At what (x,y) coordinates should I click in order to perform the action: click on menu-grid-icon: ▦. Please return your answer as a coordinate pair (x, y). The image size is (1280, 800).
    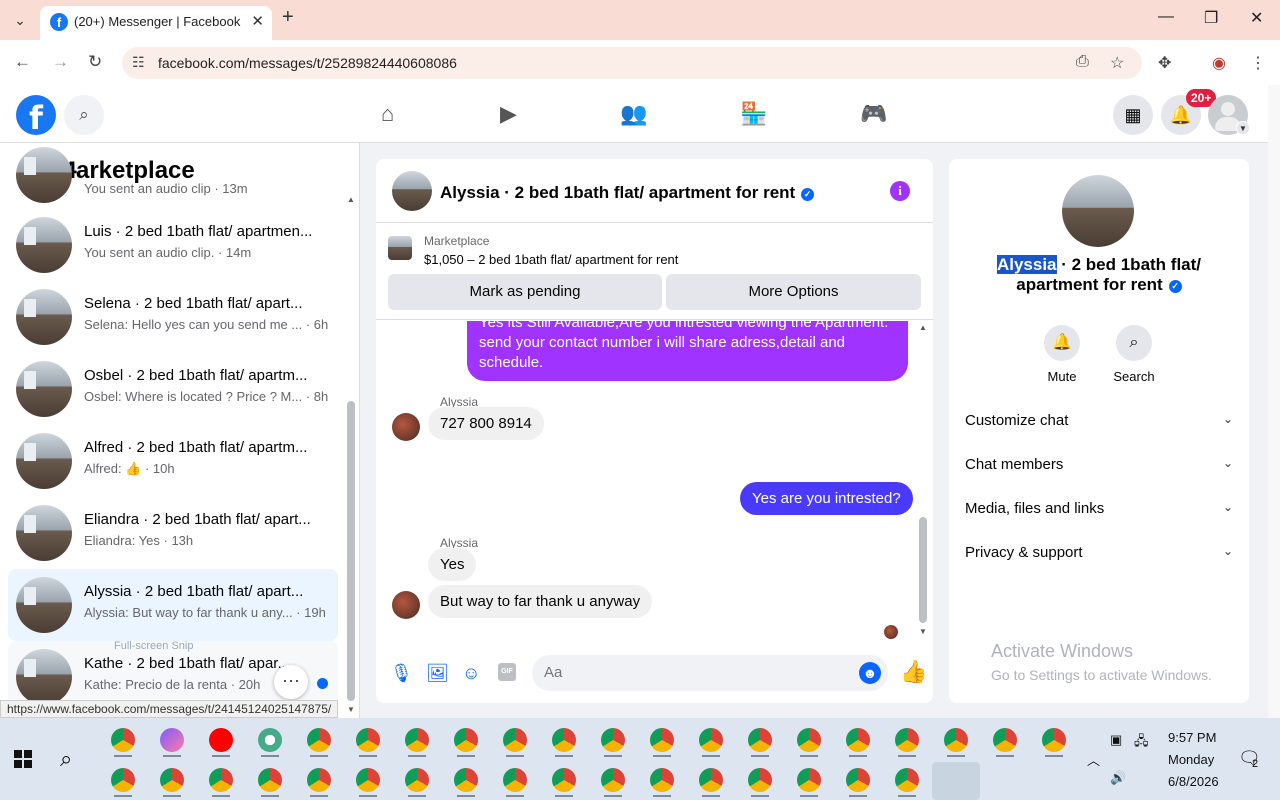
    Looking at the image, I should click on (1133, 115).